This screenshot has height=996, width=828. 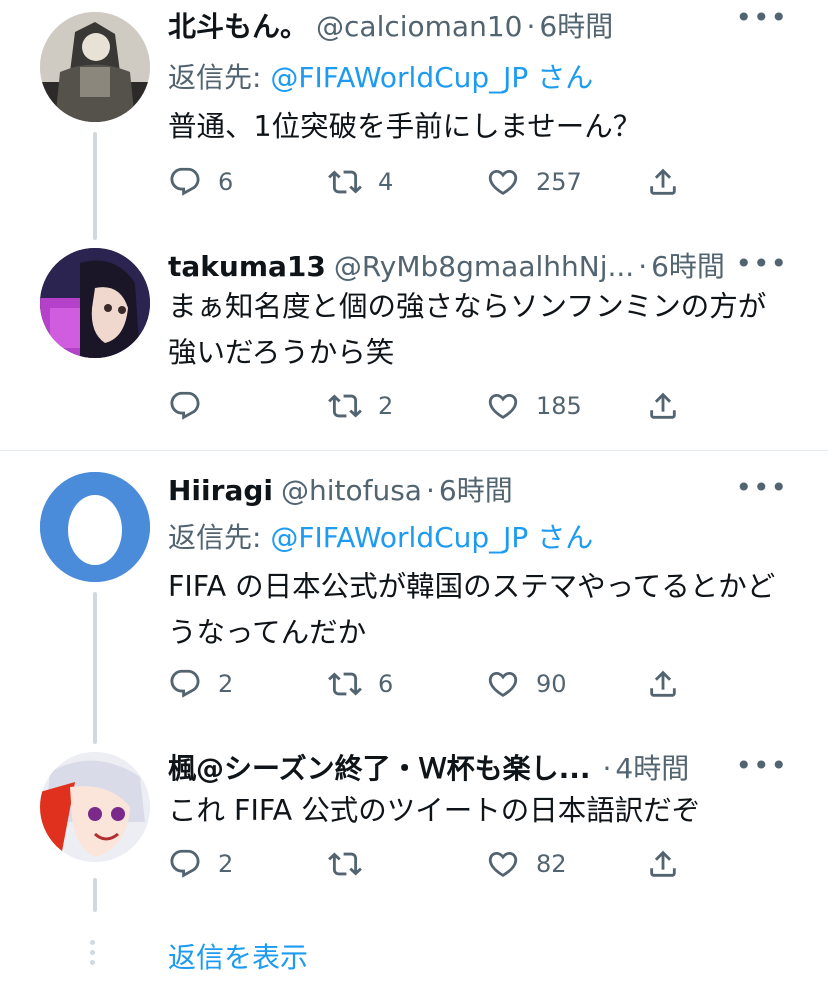 What do you see at coordinates (472, 609) in the screenshot?
I see `tweet-text: FIFA の日本公式が韓国のステマやってるとかどうなってんだか` at bounding box center [472, 609].